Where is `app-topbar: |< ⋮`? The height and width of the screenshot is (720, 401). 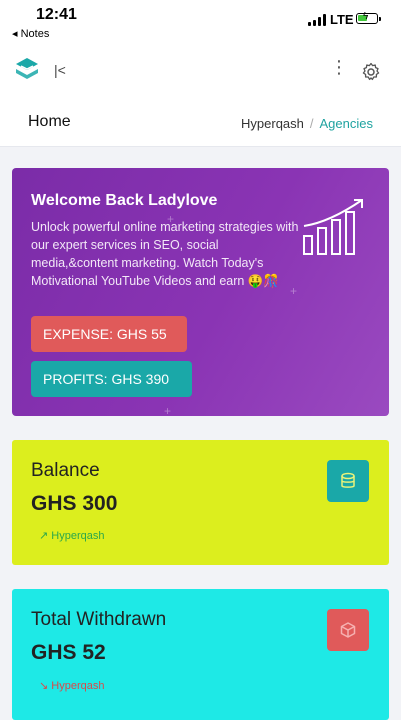 app-topbar: |< ⋮ is located at coordinates (200, 72).